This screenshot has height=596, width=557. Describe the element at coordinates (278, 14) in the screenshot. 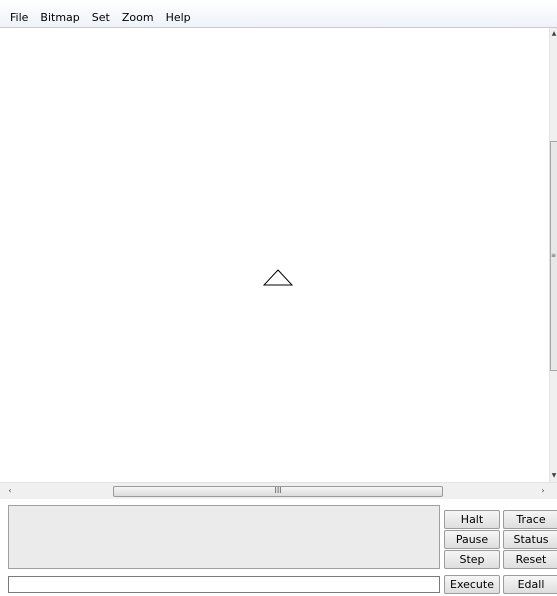

I see `menu-bar: File Bitmap Set Zoom Help` at that location.